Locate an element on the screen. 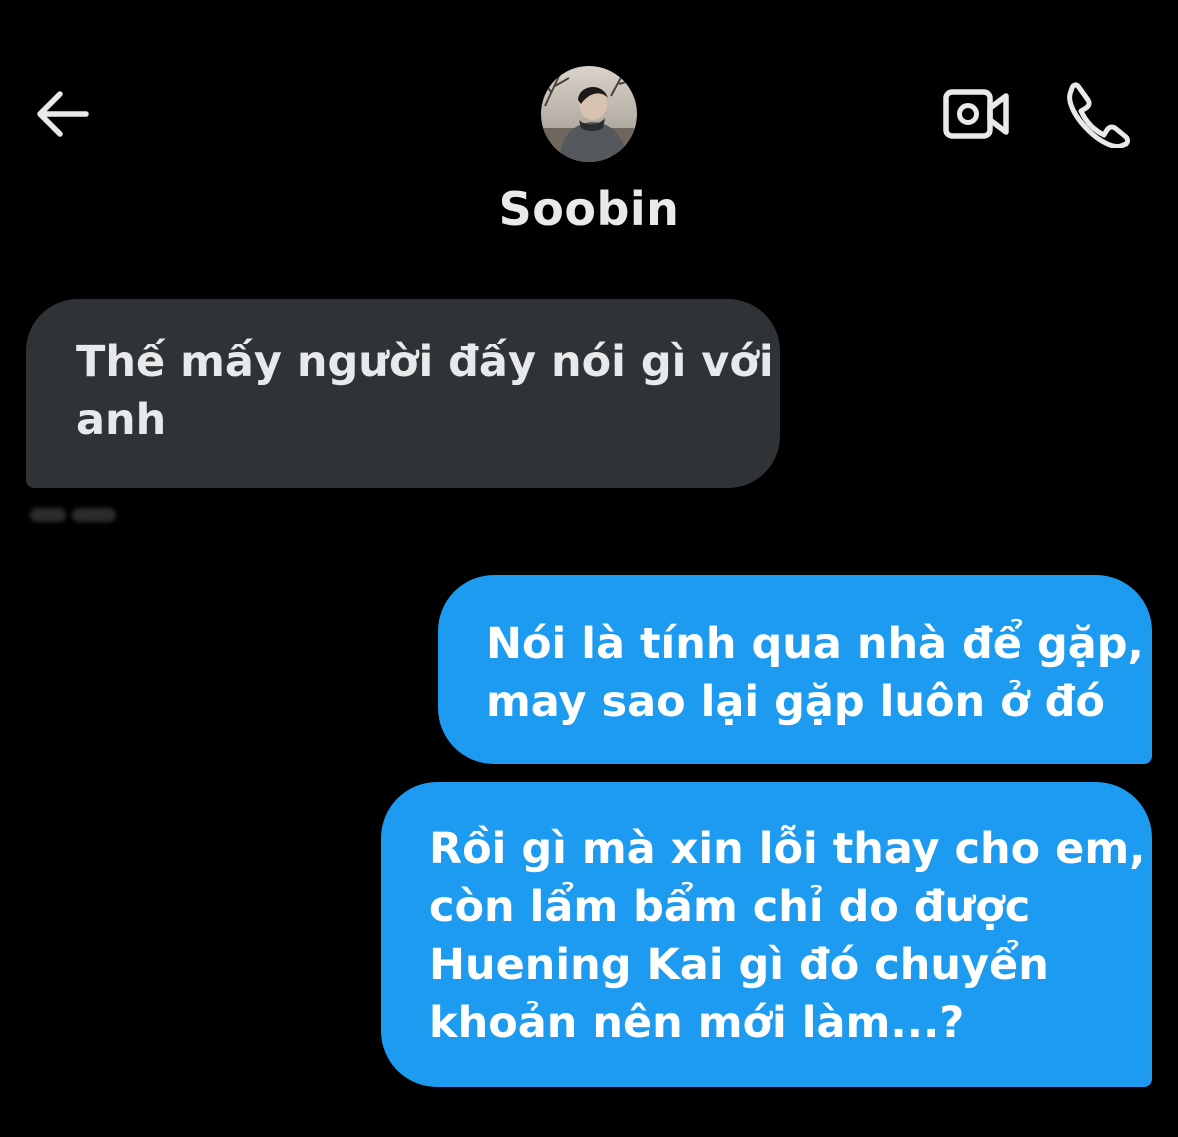  phone-call-button is located at coordinates (1094, 114).